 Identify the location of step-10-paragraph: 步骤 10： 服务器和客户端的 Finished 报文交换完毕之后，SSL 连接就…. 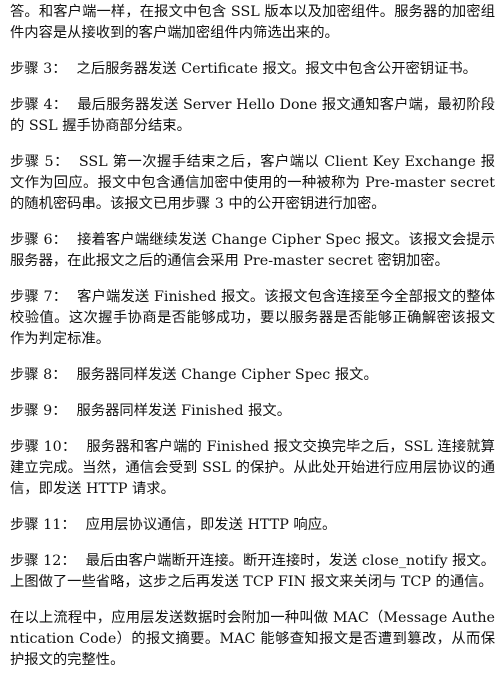
(252, 468).